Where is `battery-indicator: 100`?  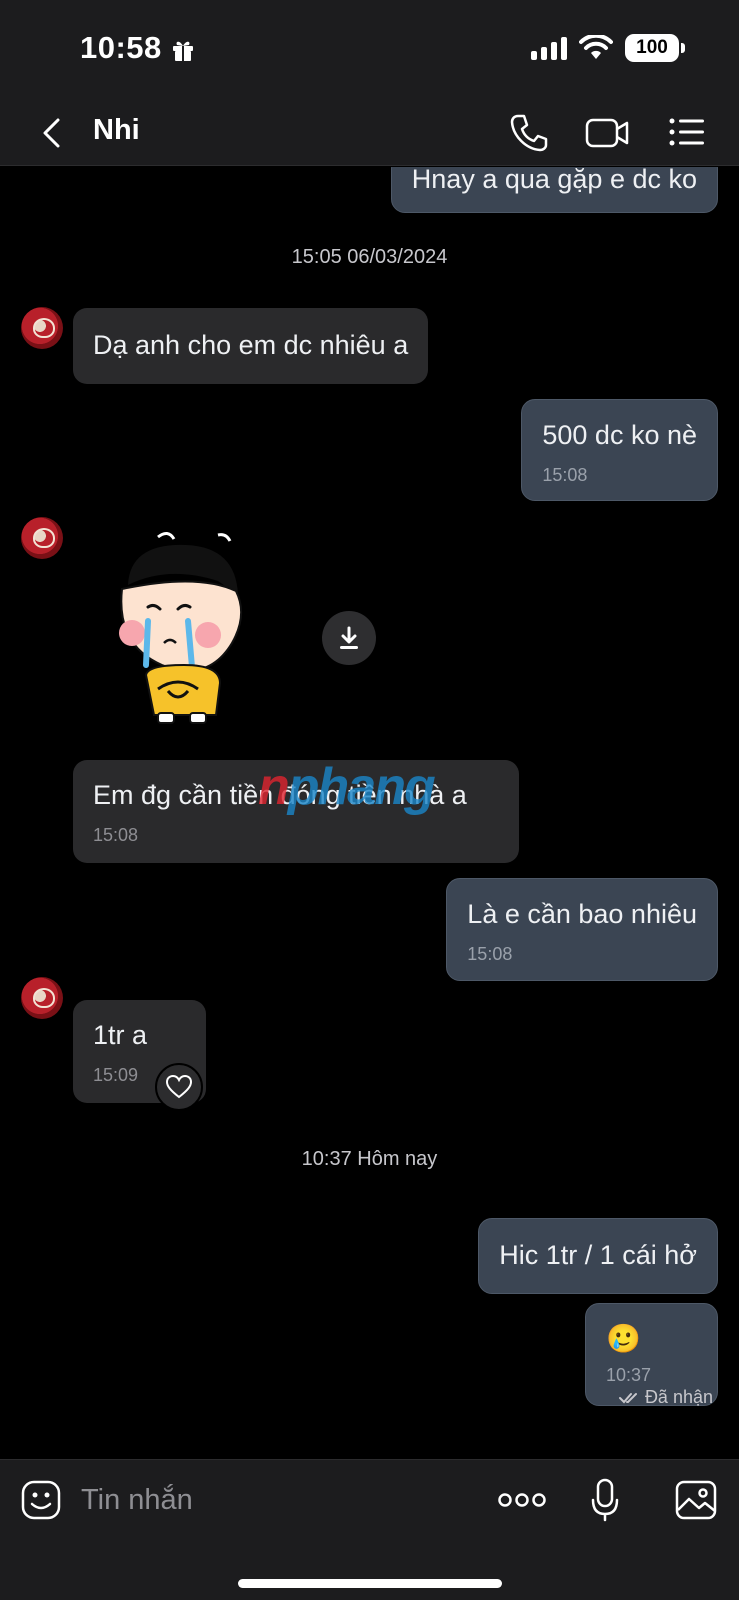 battery-indicator: 100 is located at coordinates (655, 48).